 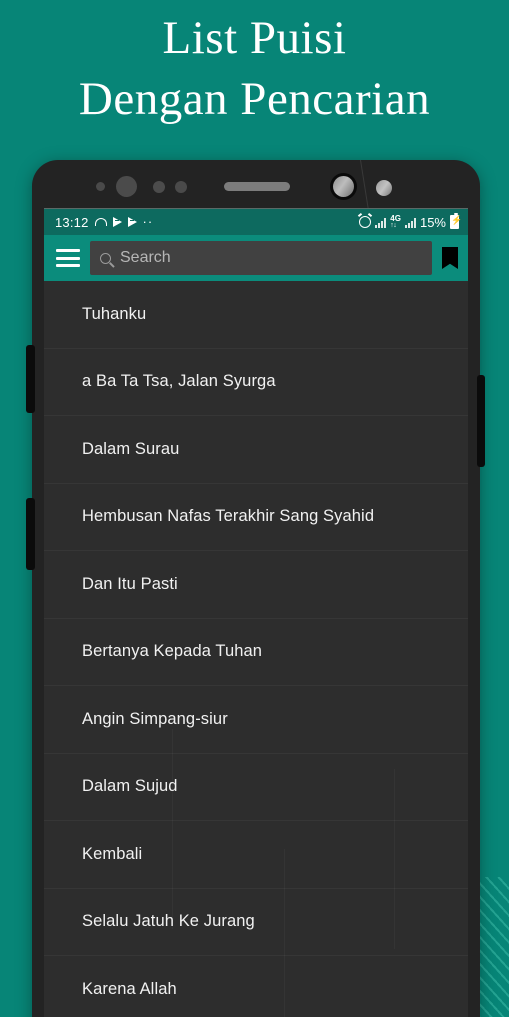 What do you see at coordinates (395, 222) in the screenshot?
I see `network-4g-icon: 4G ↑↓` at bounding box center [395, 222].